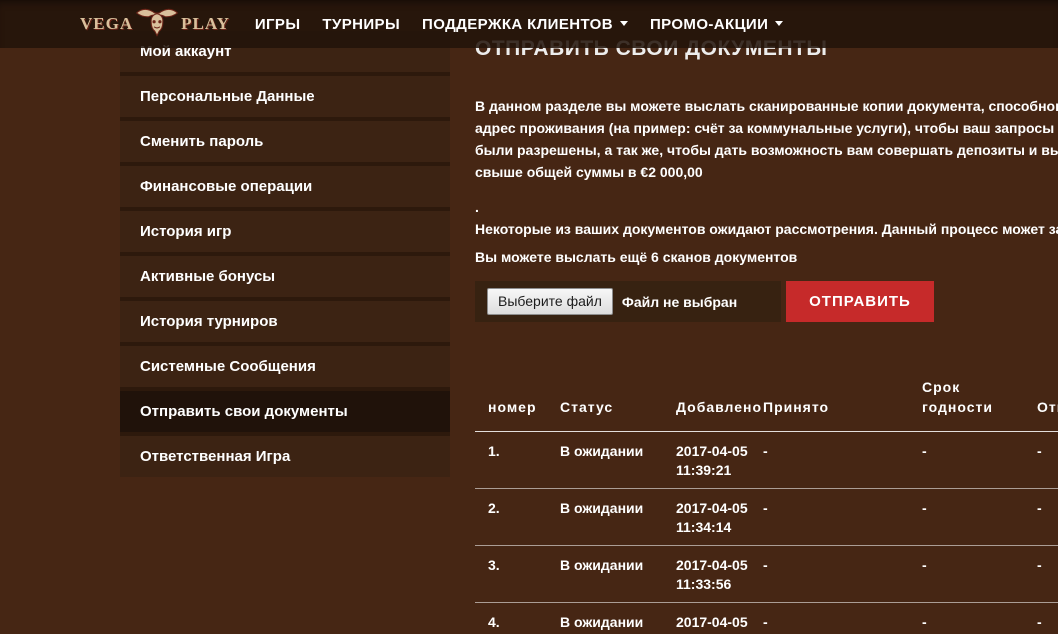 This screenshot has height=634, width=1058. I want to click on table-header-cell: Срок годности, so click(966, 400).